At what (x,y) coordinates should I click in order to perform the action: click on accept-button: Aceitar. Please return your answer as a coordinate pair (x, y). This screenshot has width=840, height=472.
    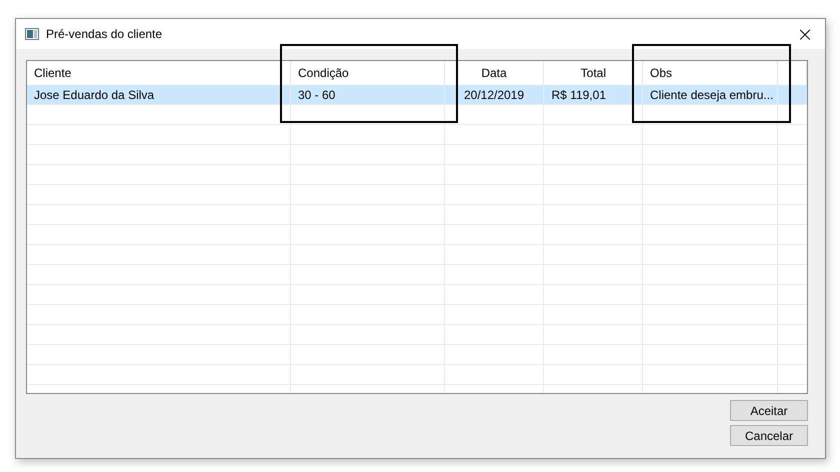
    Looking at the image, I should click on (769, 410).